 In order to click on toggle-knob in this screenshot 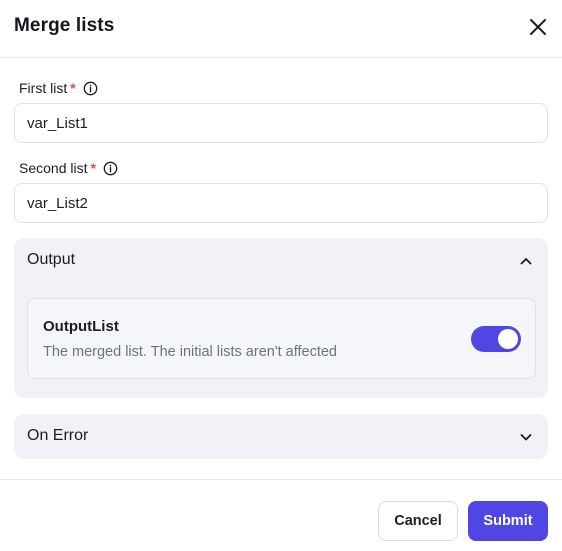, I will do `click(508, 339)`.